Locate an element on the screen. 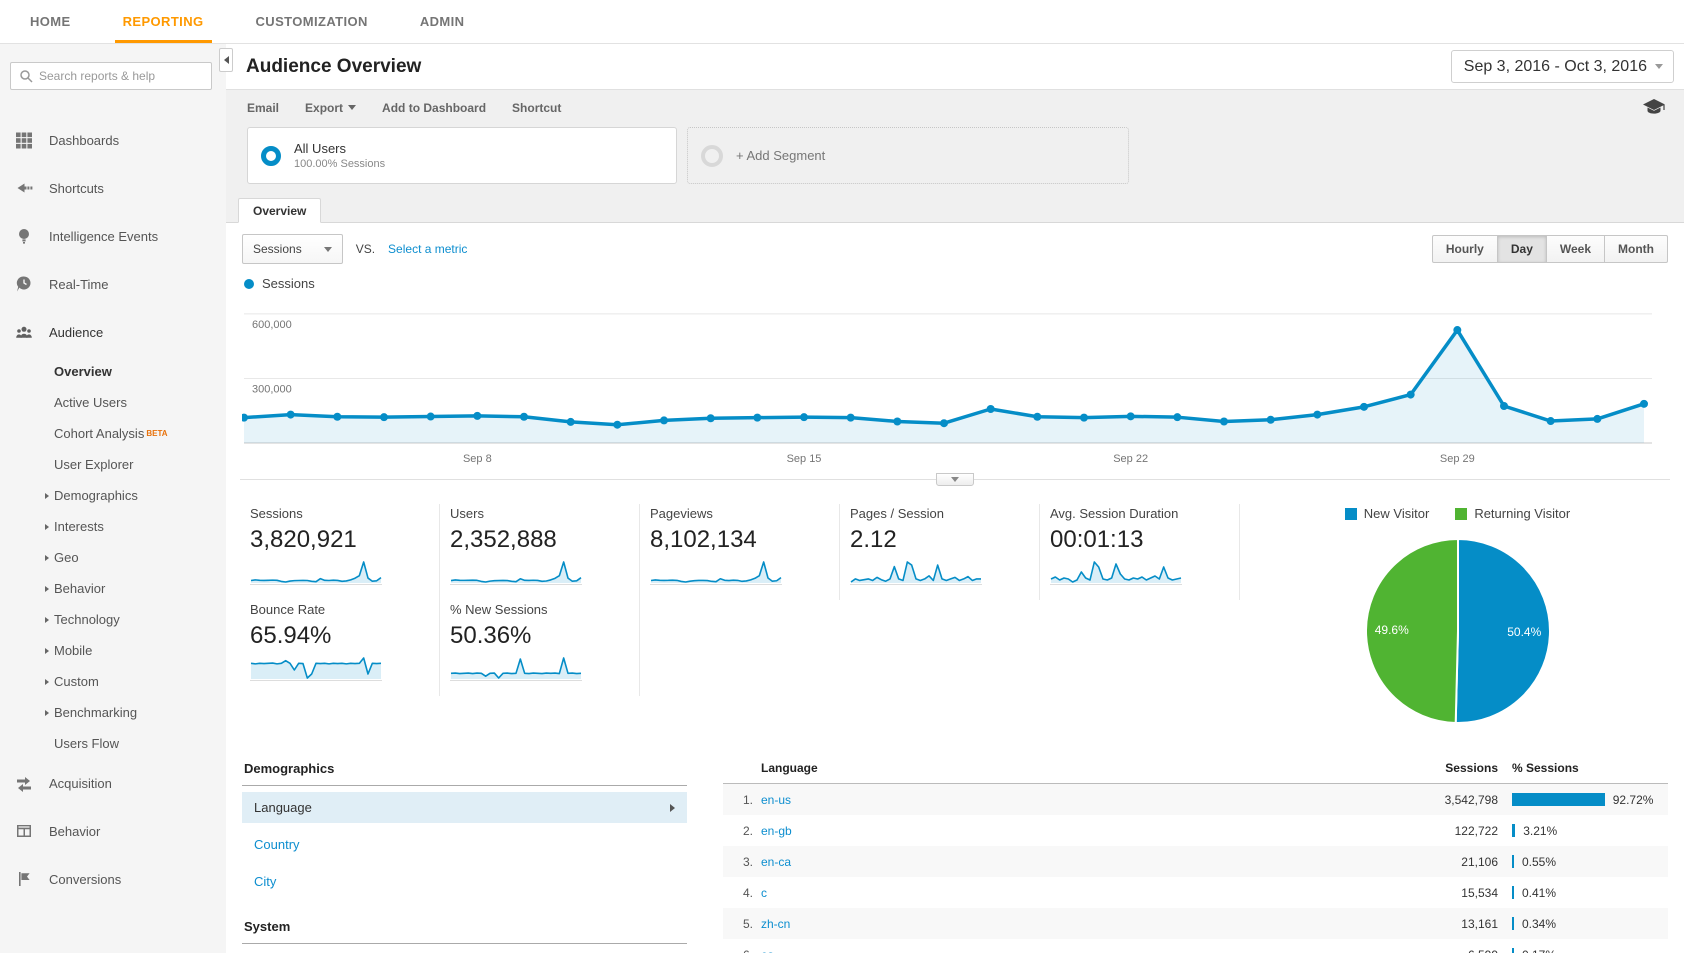 The image size is (1684, 953). sidebar-item-dashboards: Dashboards is located at coordinates (113, 140).